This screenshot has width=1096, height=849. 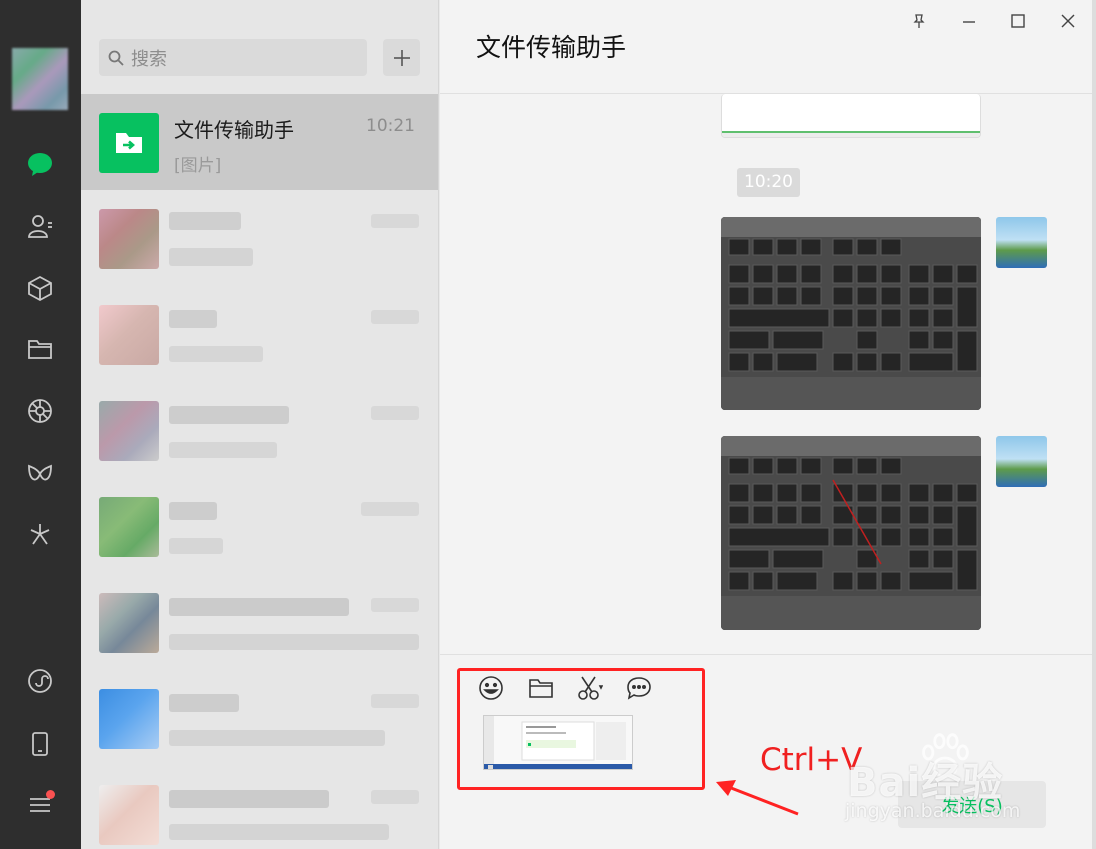 I want to click on contacts-icon, so click(x=40, y=226).